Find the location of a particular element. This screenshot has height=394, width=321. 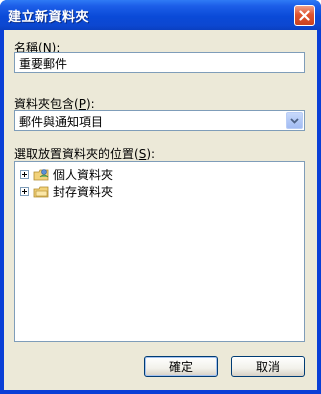

contains-select-value: 郵件與通知項目 is located at coordinates (61, 122).